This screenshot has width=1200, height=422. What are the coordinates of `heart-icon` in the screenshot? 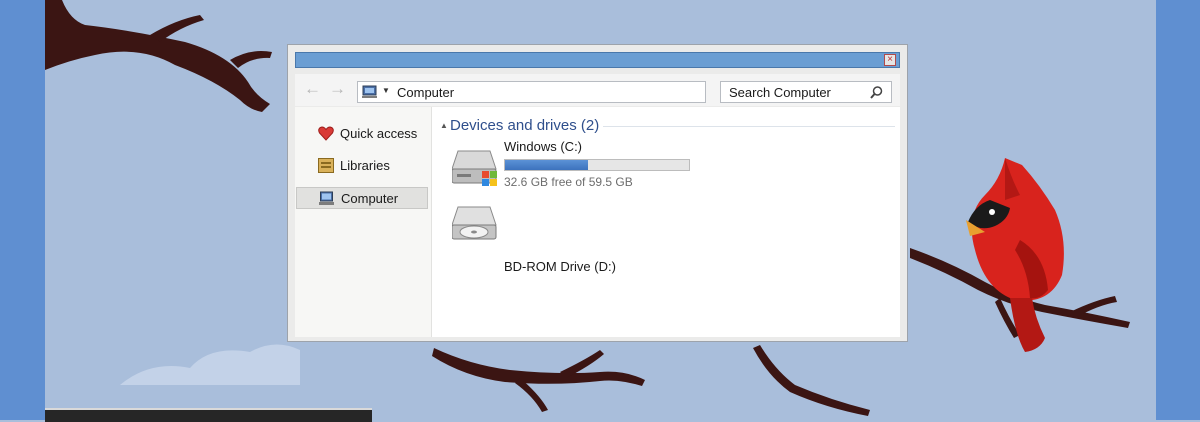 It's located at (326, 133).